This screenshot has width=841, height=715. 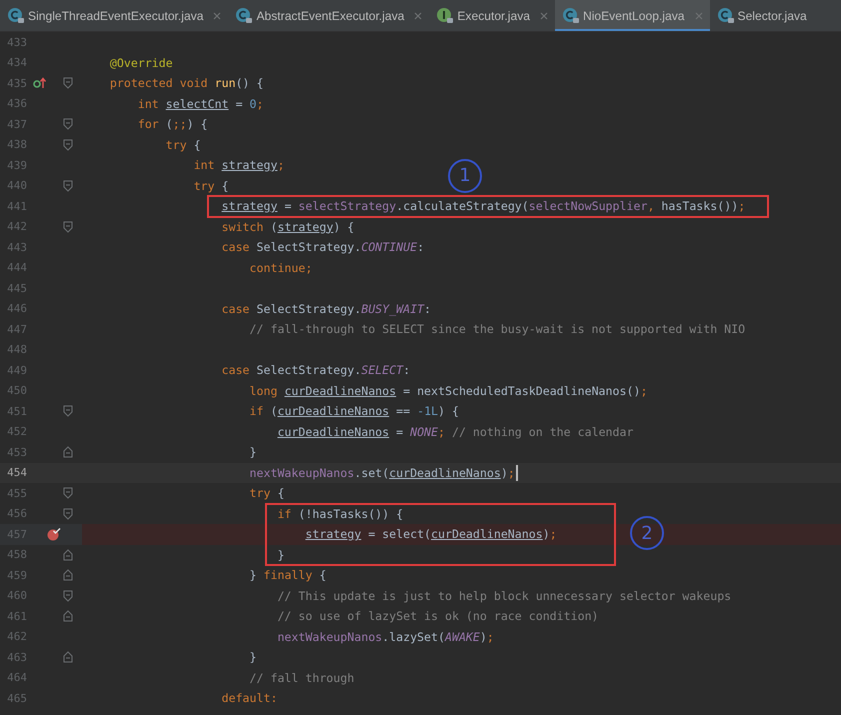 What do you see at coordinates (16, 145) in the screenshot?
I see `line-number: 438` at bounding box center [16, 145].